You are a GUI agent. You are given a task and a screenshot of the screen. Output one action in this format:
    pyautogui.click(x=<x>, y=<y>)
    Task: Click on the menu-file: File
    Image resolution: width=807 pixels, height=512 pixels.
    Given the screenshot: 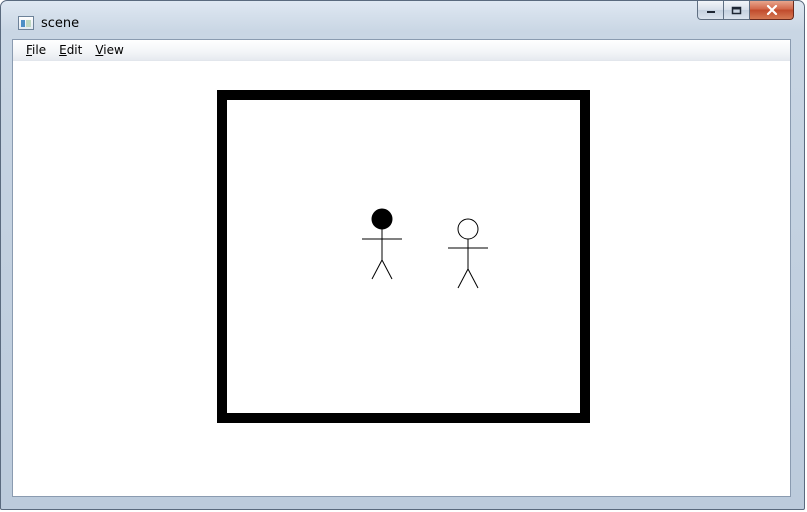 What is the action you would take?
    pyautogui.click(x=35, y=50)
    